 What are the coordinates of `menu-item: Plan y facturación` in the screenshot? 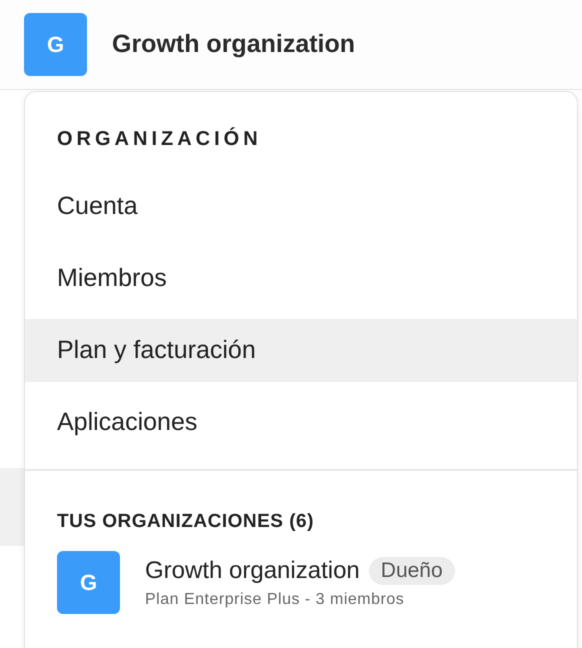 It's located at (301, 350).